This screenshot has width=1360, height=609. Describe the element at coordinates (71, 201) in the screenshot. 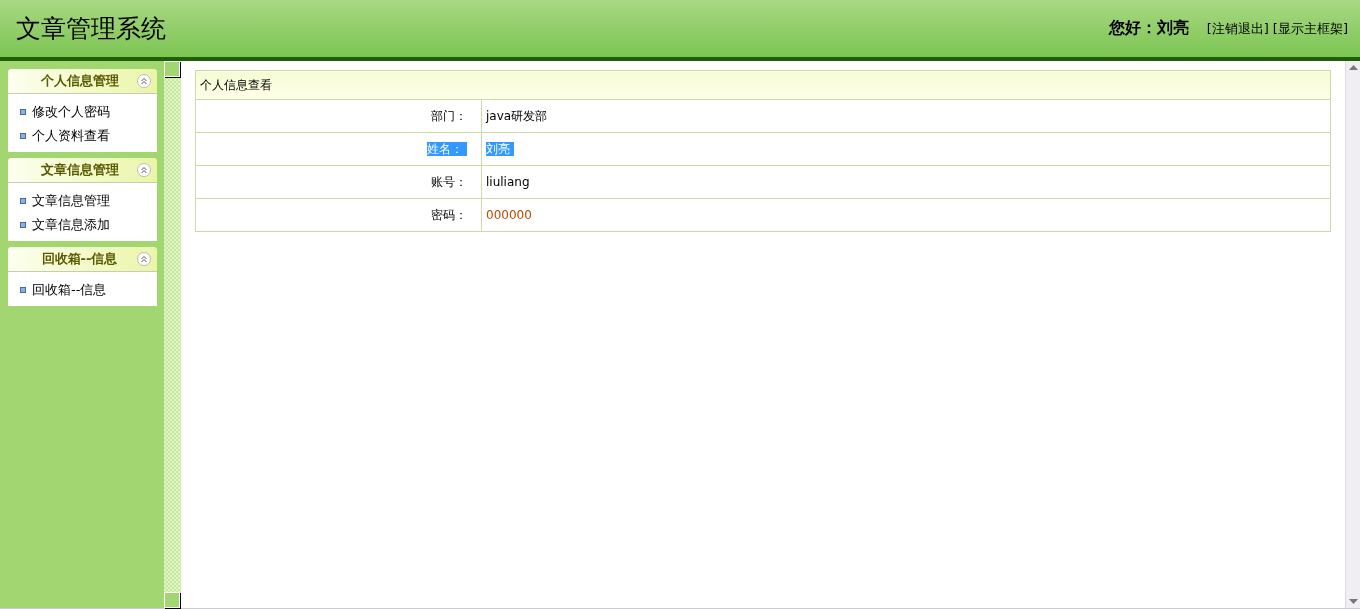

I see `menu-item: 文章信息管理` at that location.